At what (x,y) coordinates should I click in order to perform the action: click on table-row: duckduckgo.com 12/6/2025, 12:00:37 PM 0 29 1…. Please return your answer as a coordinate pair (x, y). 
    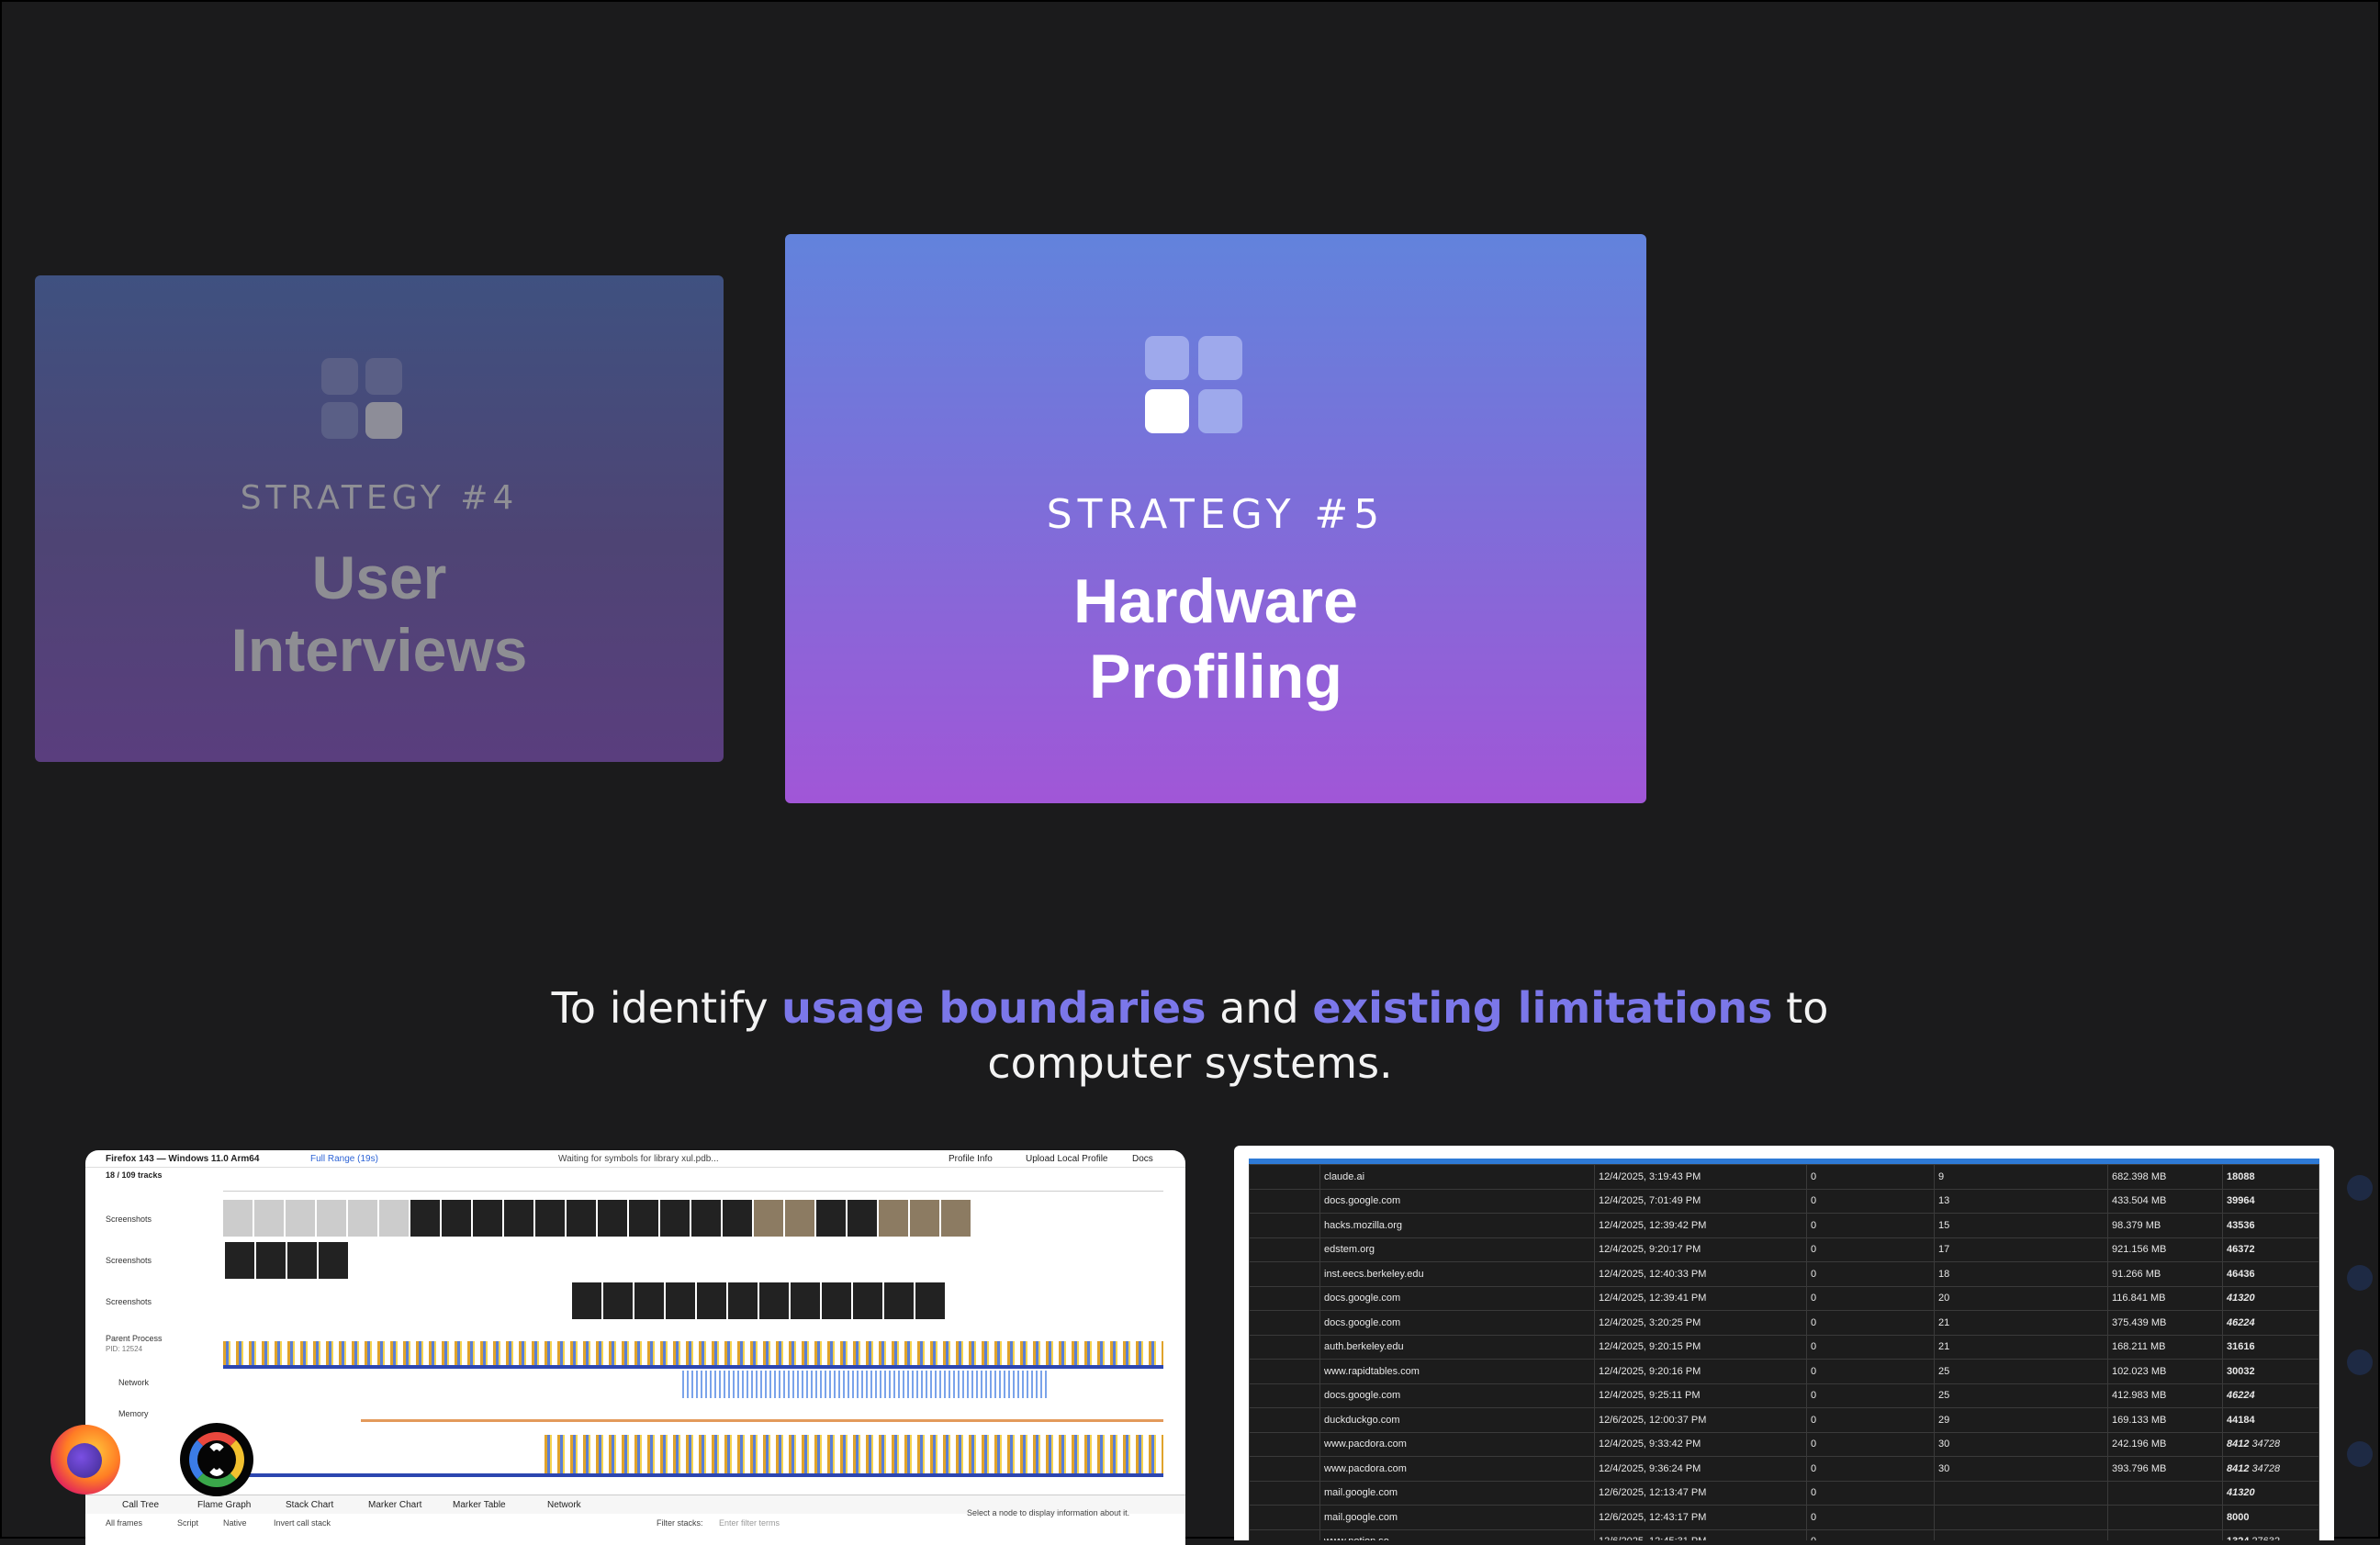
    Looking at the image, I should click on (1784, 1420).